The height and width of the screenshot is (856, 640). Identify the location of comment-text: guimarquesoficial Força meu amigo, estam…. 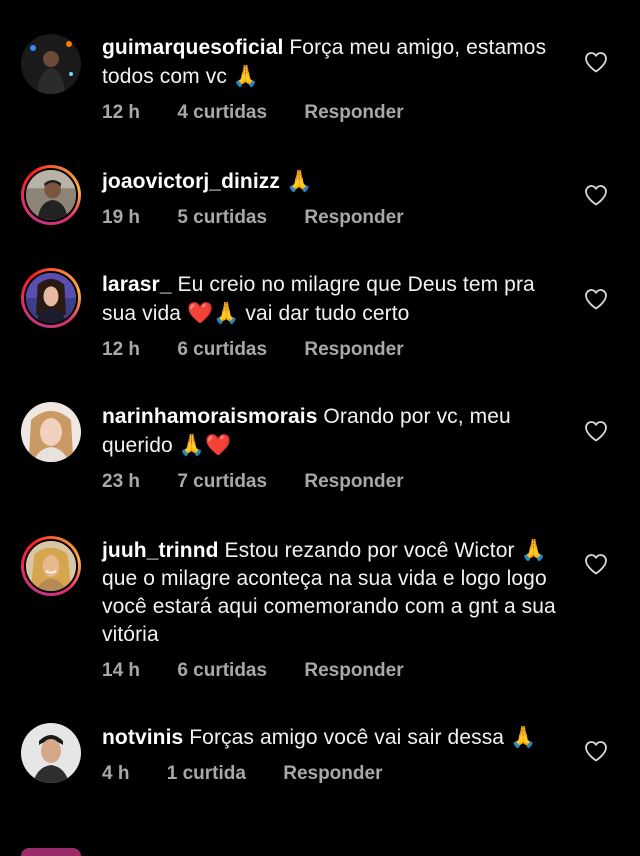
(332, 62).